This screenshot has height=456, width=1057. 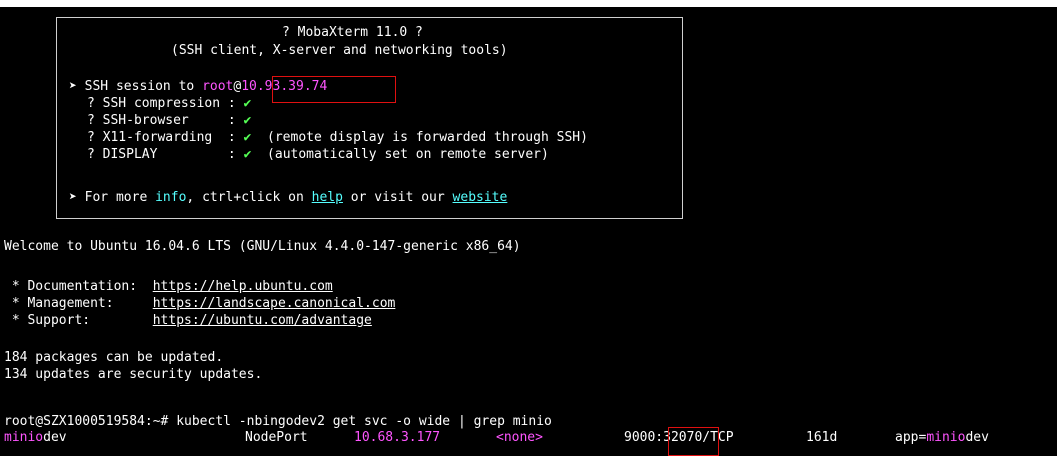 I want to click on svc-selector-cell: app=miniodev, so click(x=942, y=437).